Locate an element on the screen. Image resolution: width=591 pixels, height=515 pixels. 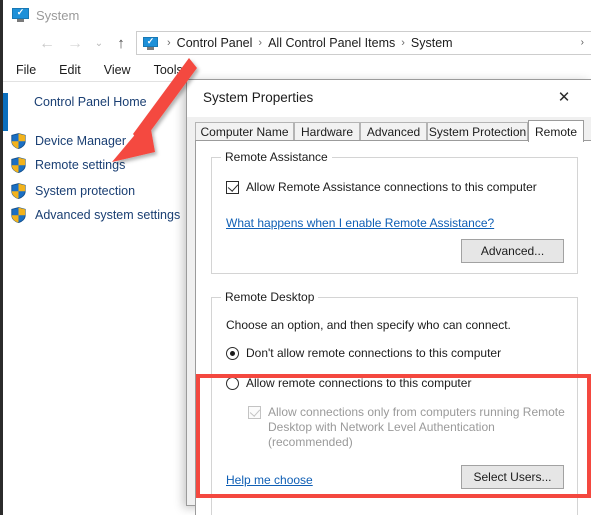
forward-icon: → is located at coordinates (75, 44).